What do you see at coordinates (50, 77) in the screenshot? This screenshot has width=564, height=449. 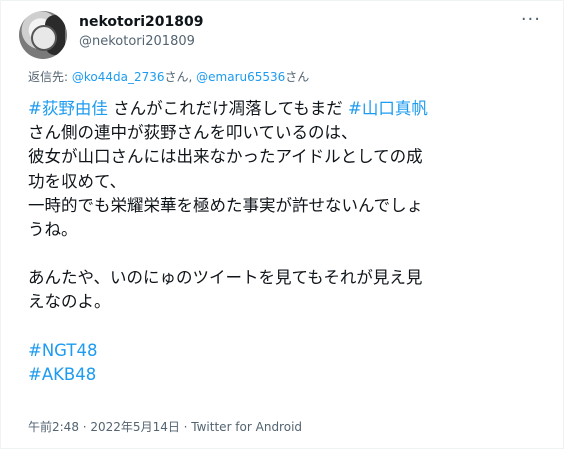 I see `reply-prefix: 返信先:` at bounding box center [50, 77].